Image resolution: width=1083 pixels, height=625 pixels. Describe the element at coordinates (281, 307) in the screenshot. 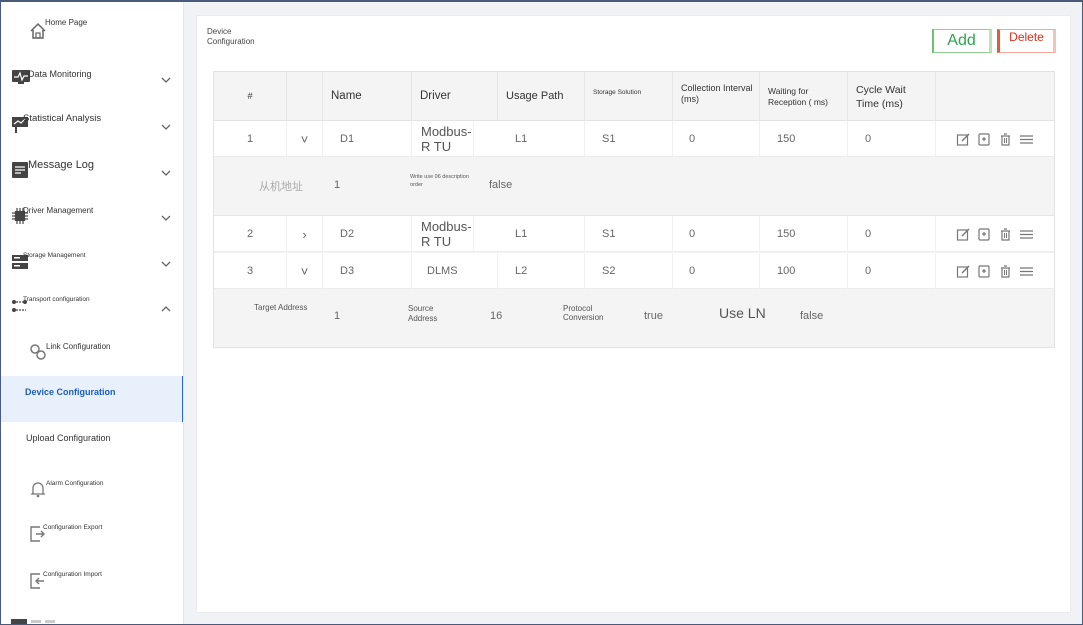

I see `target-address-label: Target Address` at that location.